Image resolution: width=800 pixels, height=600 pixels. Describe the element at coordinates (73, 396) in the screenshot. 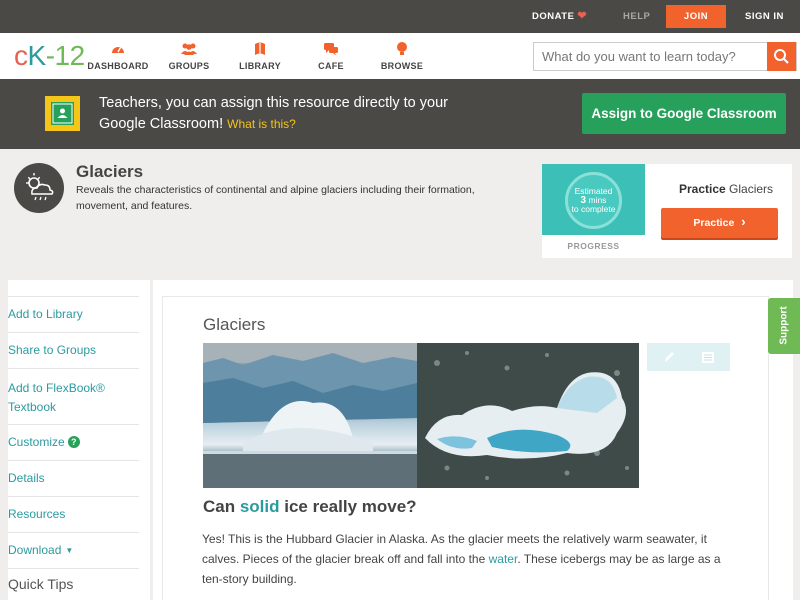

I see `sidebar-item-add-to-flexbook: Add to FlexBook® Textbook` at that location.